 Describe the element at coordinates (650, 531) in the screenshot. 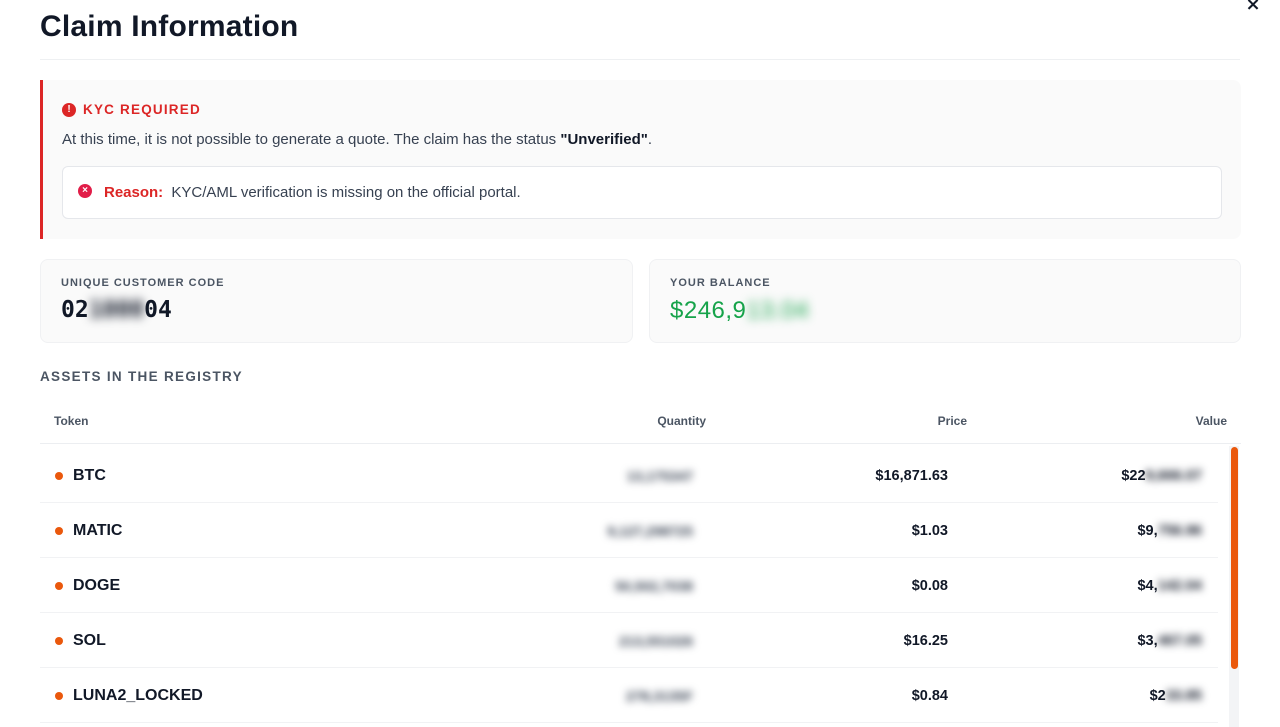

I see `token-quantity: 9,127,298725` at that location.